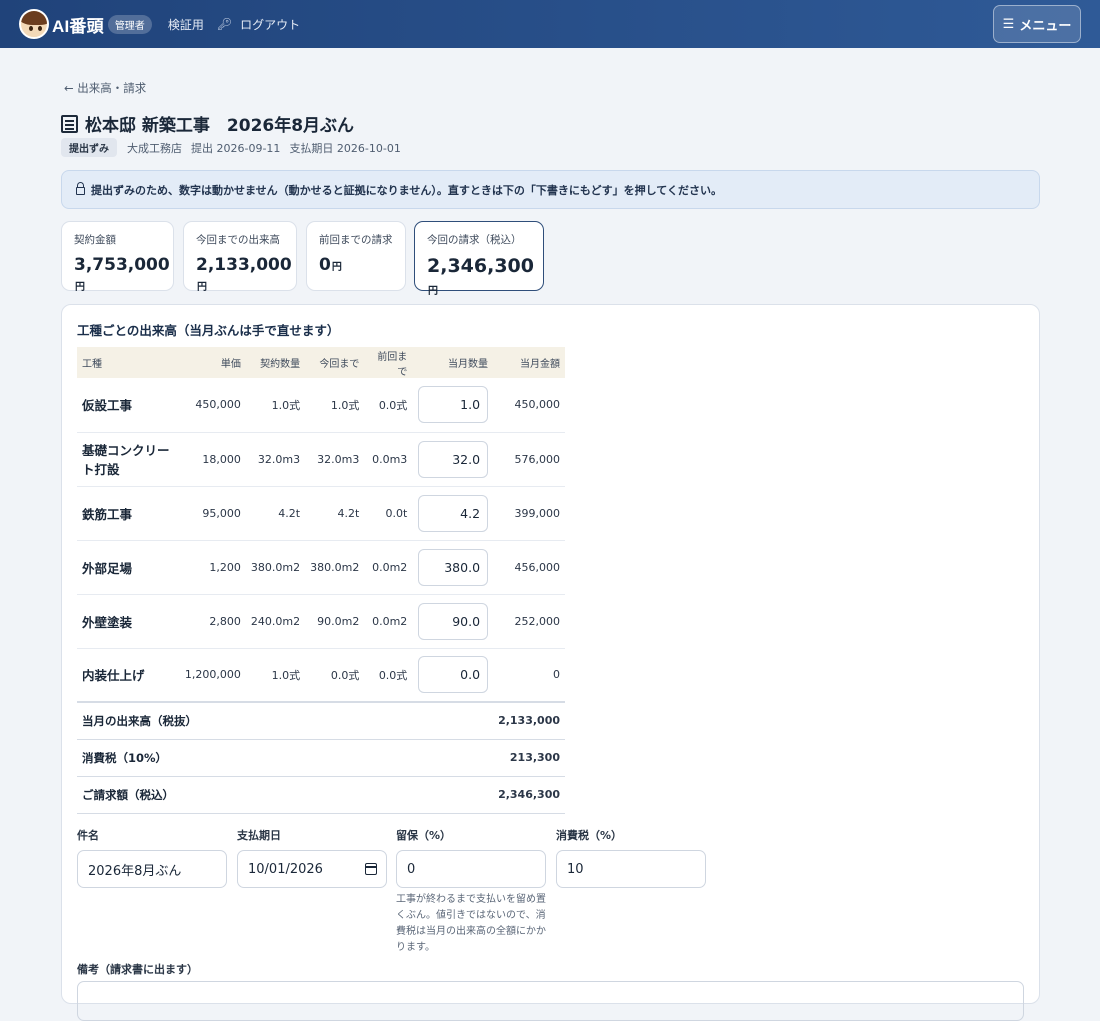 The width and height of the screenshot is (1100, 1021). Describe the element at coordinates (212, 459) in the screenshot. I see `unit-price: 18,000` at that location.